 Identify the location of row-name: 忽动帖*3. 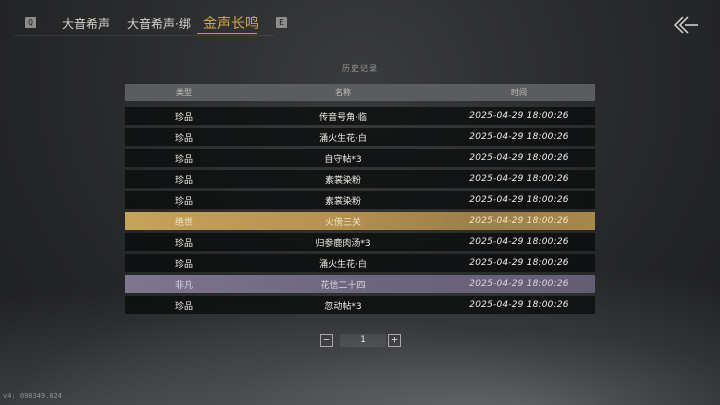
(343, 306).